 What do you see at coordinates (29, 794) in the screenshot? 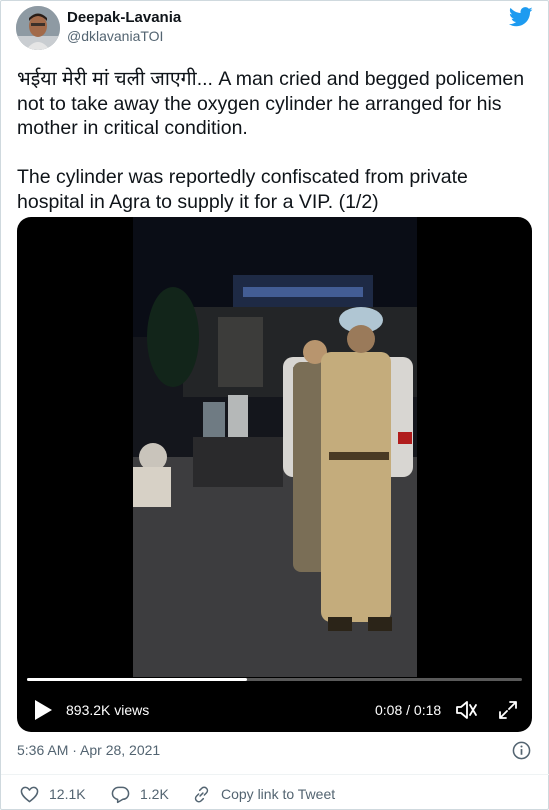
I see `heart-icon` at bounding box center [29, 794].